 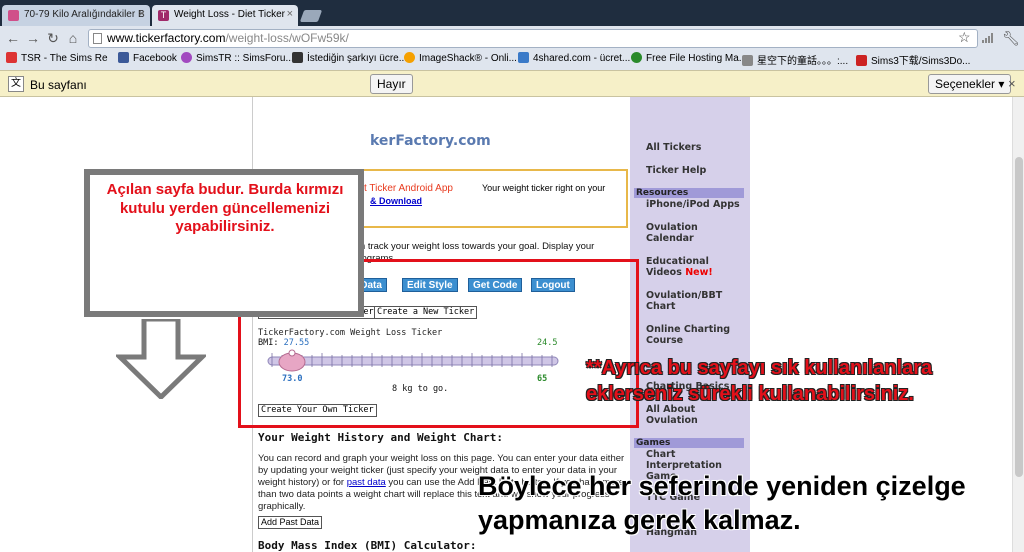 I want to click on download-link: & Download, so click(x=396, y=201).